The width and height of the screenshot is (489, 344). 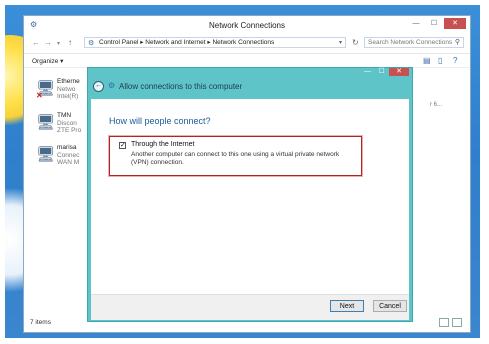 I want to click on chevron-down-icon: ▾, so click(x=58, y=43).